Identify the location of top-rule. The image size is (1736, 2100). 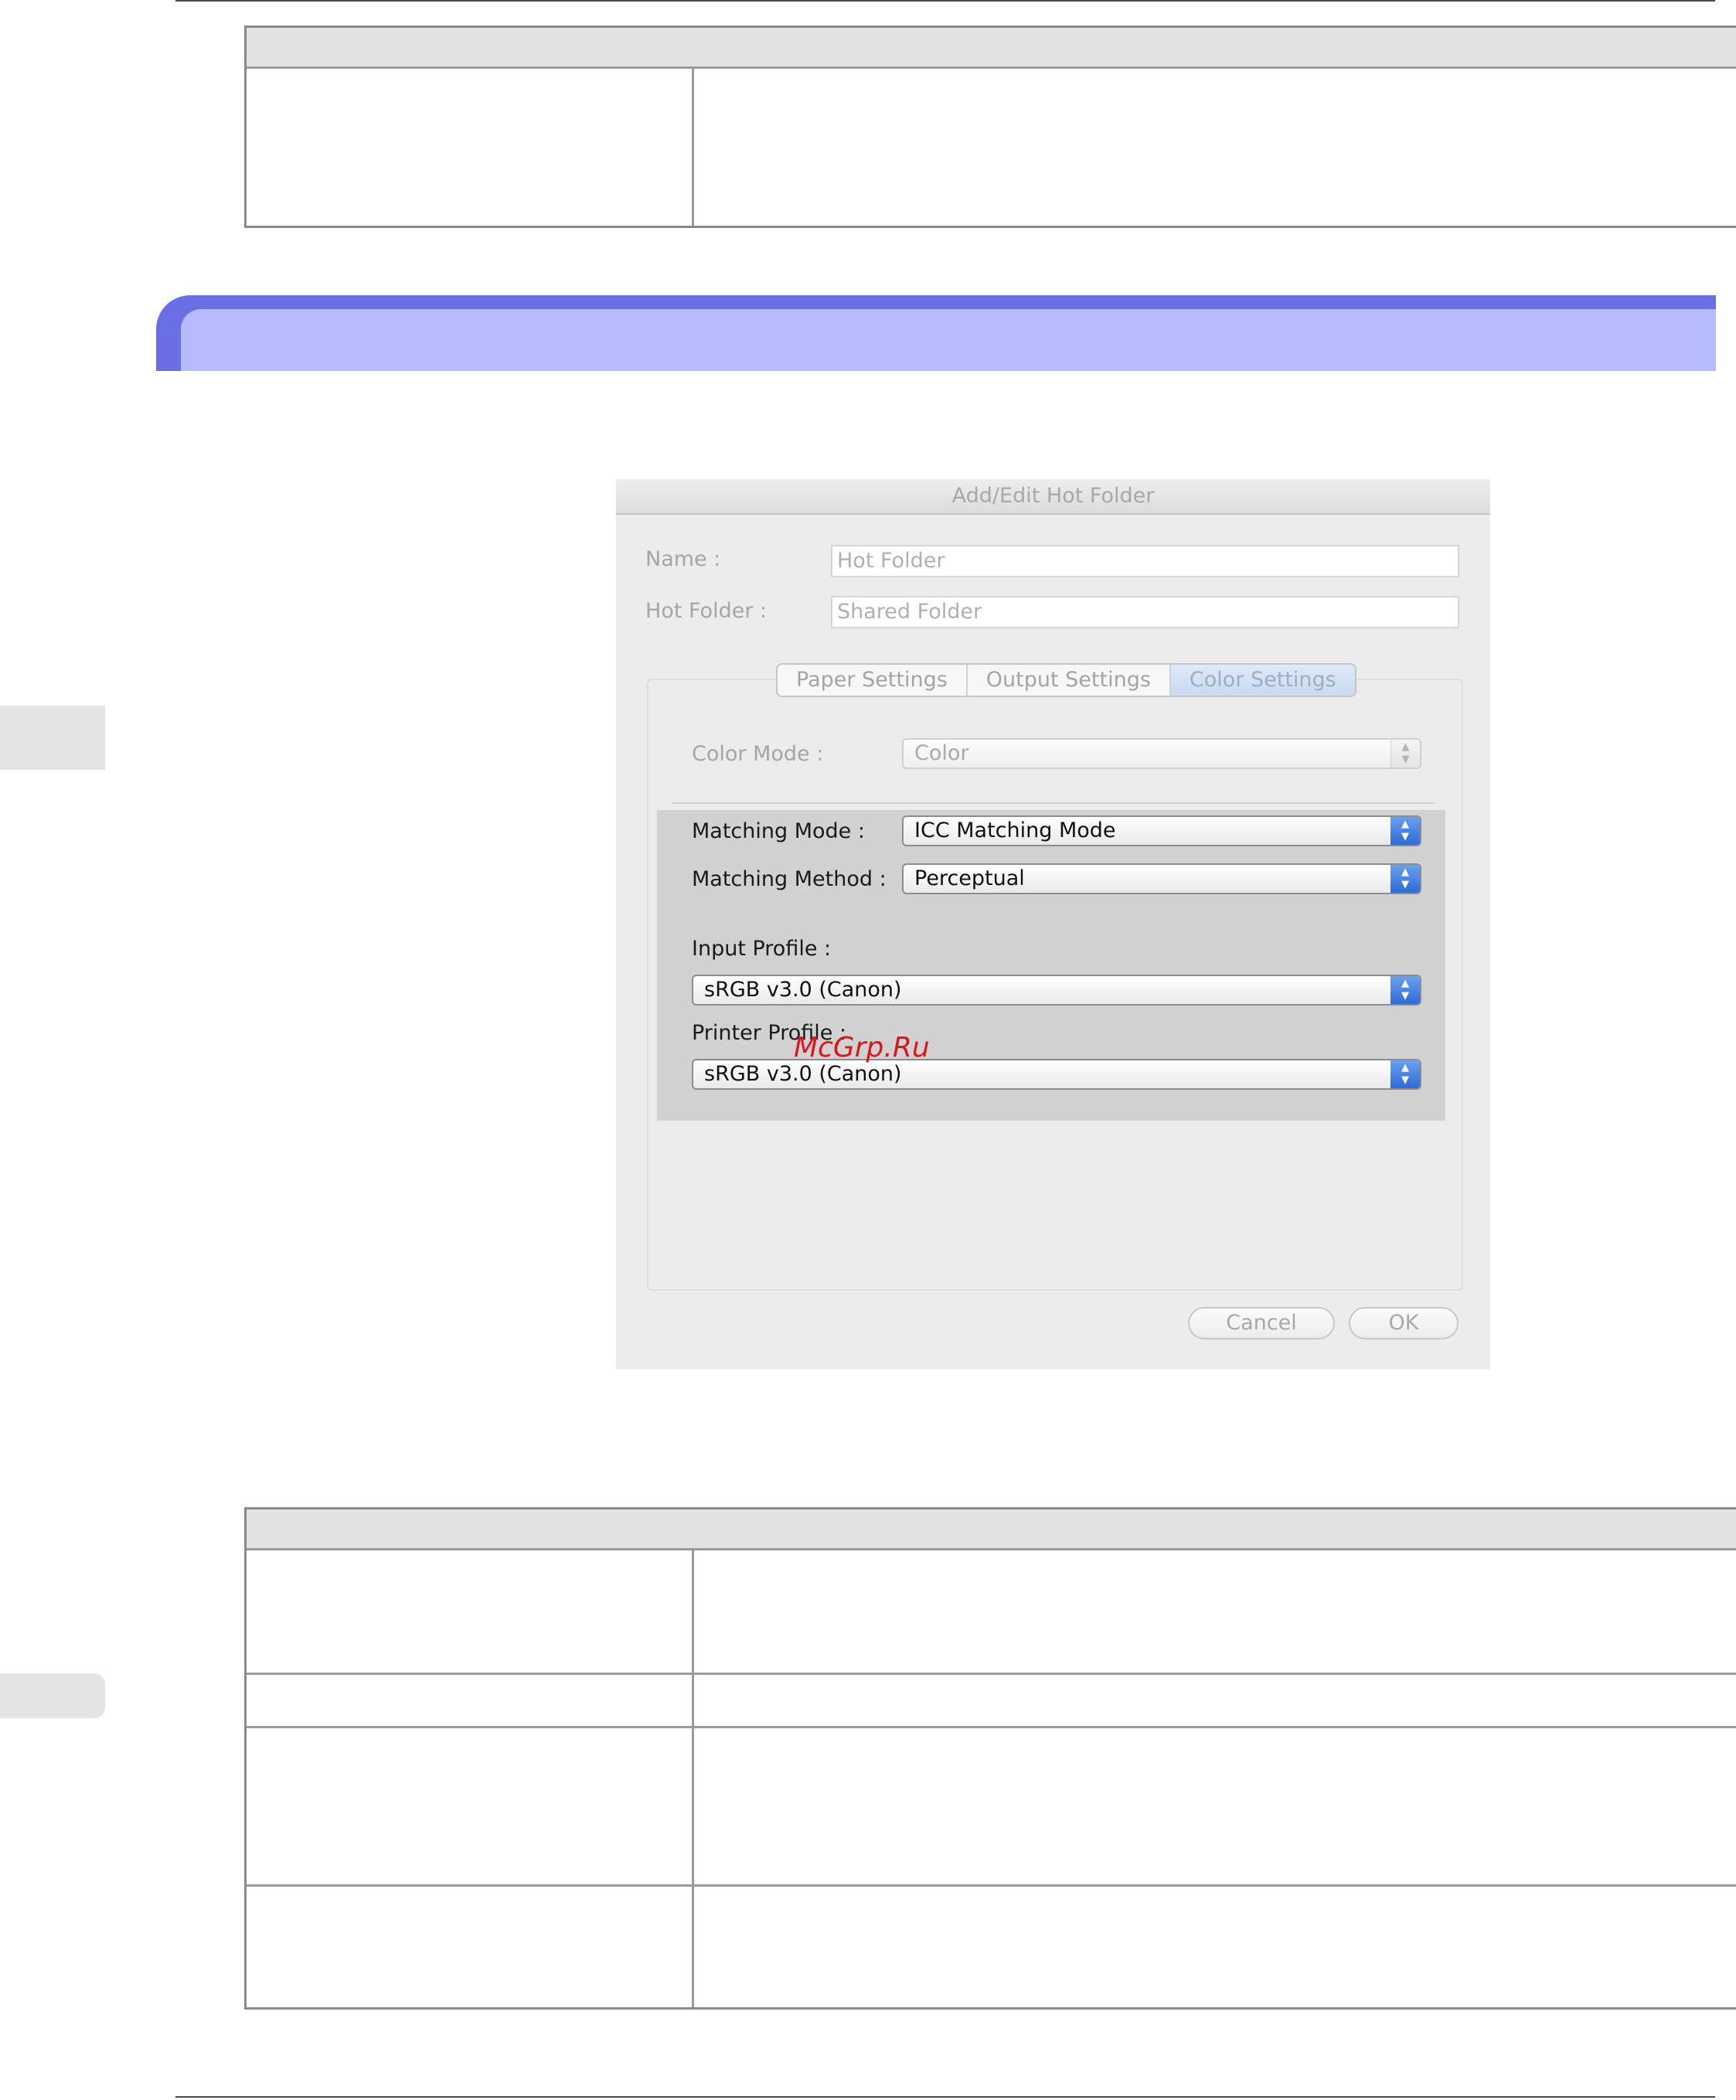
(945, 1).